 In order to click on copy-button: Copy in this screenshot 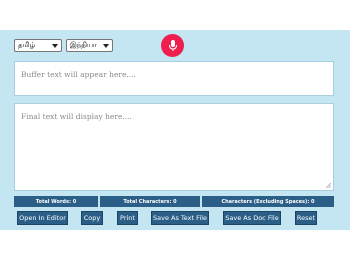, I will do `click(92, 218)`.